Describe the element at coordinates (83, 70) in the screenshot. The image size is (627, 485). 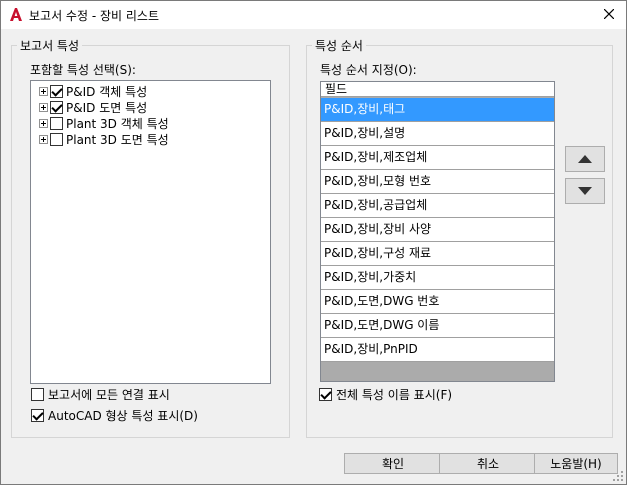
I see `include-properties-label: 포함할 특성 선택(S):` at that location.